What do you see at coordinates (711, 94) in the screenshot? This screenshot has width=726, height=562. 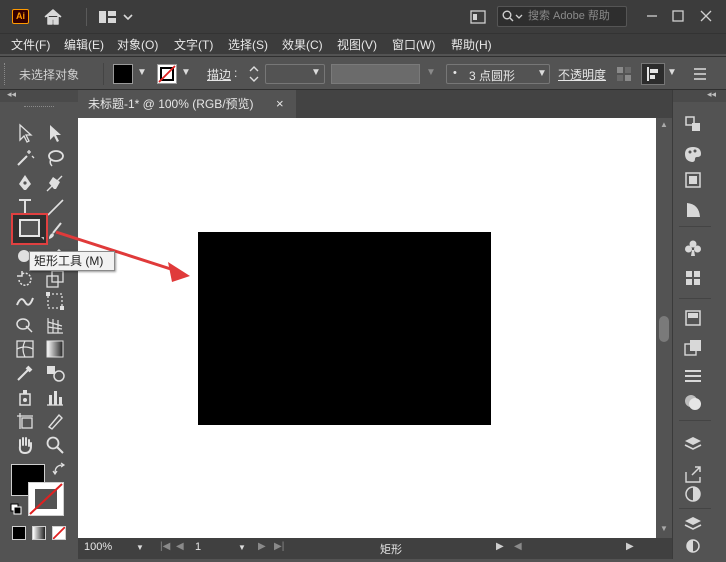 I see `expand-dock-icon: ◂◂` at bounding box center [711, 94].